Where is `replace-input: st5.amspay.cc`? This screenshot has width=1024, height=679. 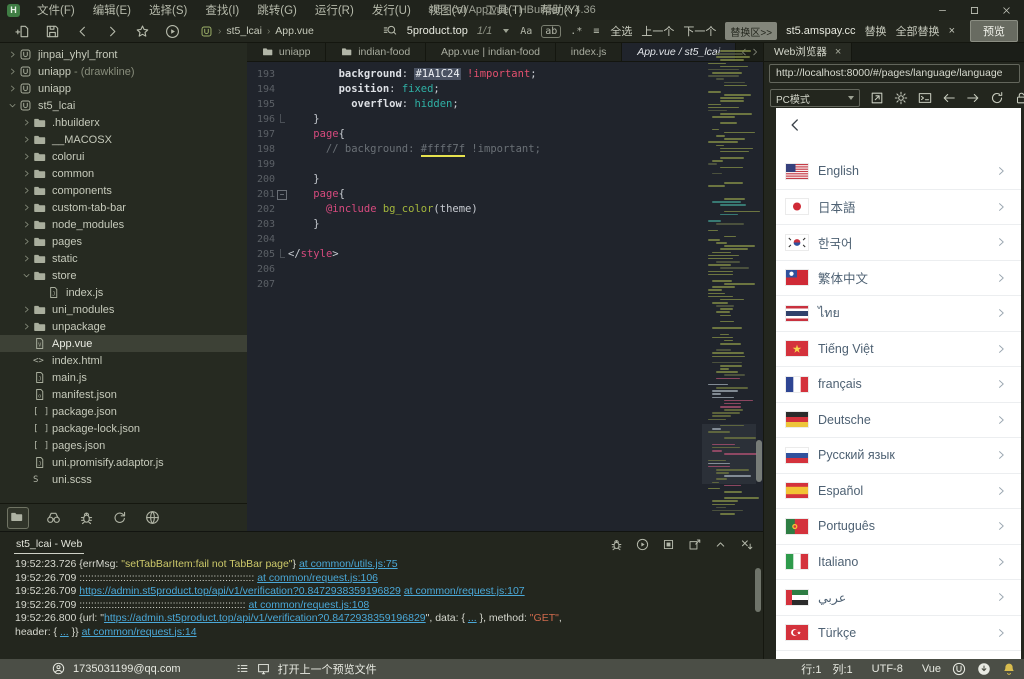
replace-input: st5.amspay.cc is located at coordinates (821, 31).